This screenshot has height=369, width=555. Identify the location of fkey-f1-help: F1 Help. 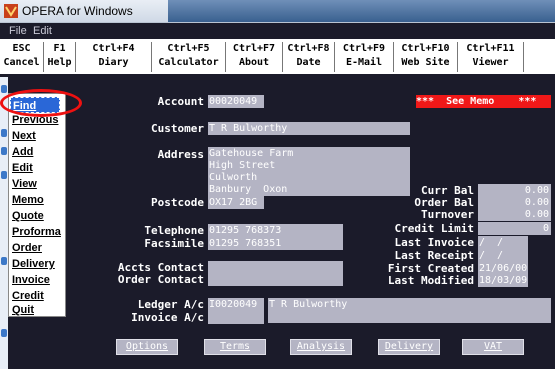
(60, 57).